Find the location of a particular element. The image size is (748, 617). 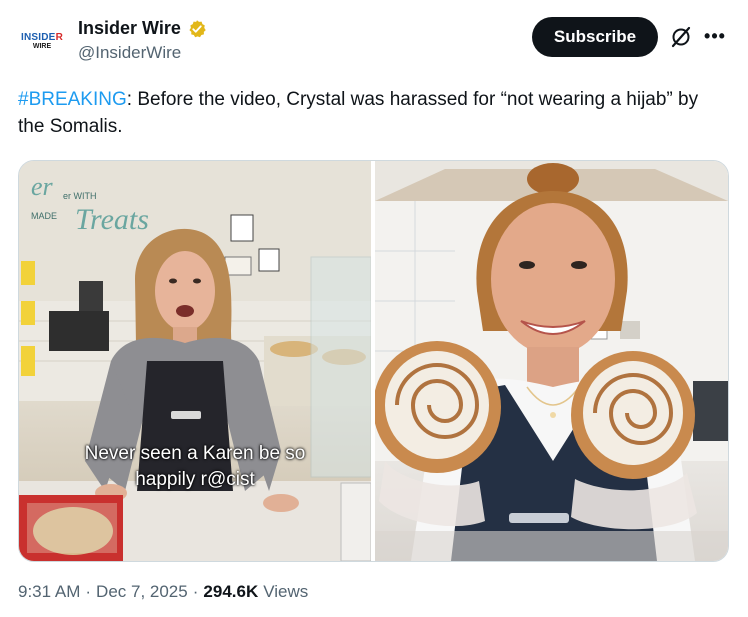

tweet-meta: 9:31 AM · Dec 7, 2025 · 294.6K Views is located at coordinates (163, 592).